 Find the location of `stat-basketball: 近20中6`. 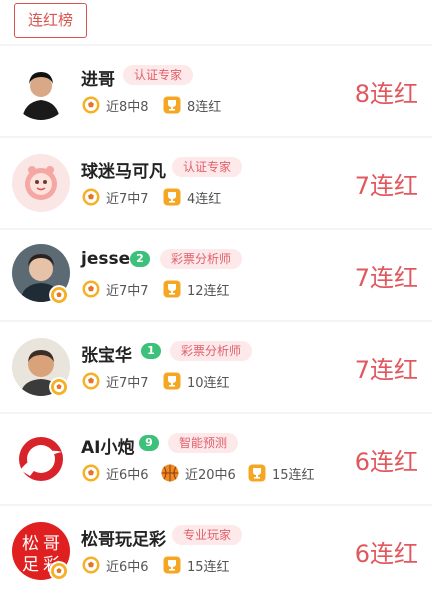

stat-basketball: 近20中6 is located at coordinates (198, 473).